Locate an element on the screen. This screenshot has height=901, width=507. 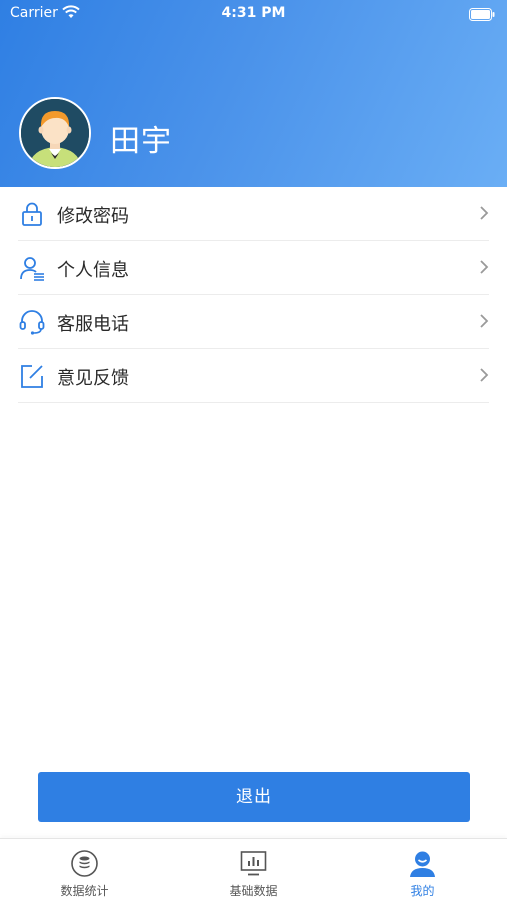
tab-basic-data: 基础数据 is located at coordinates (253, 870).